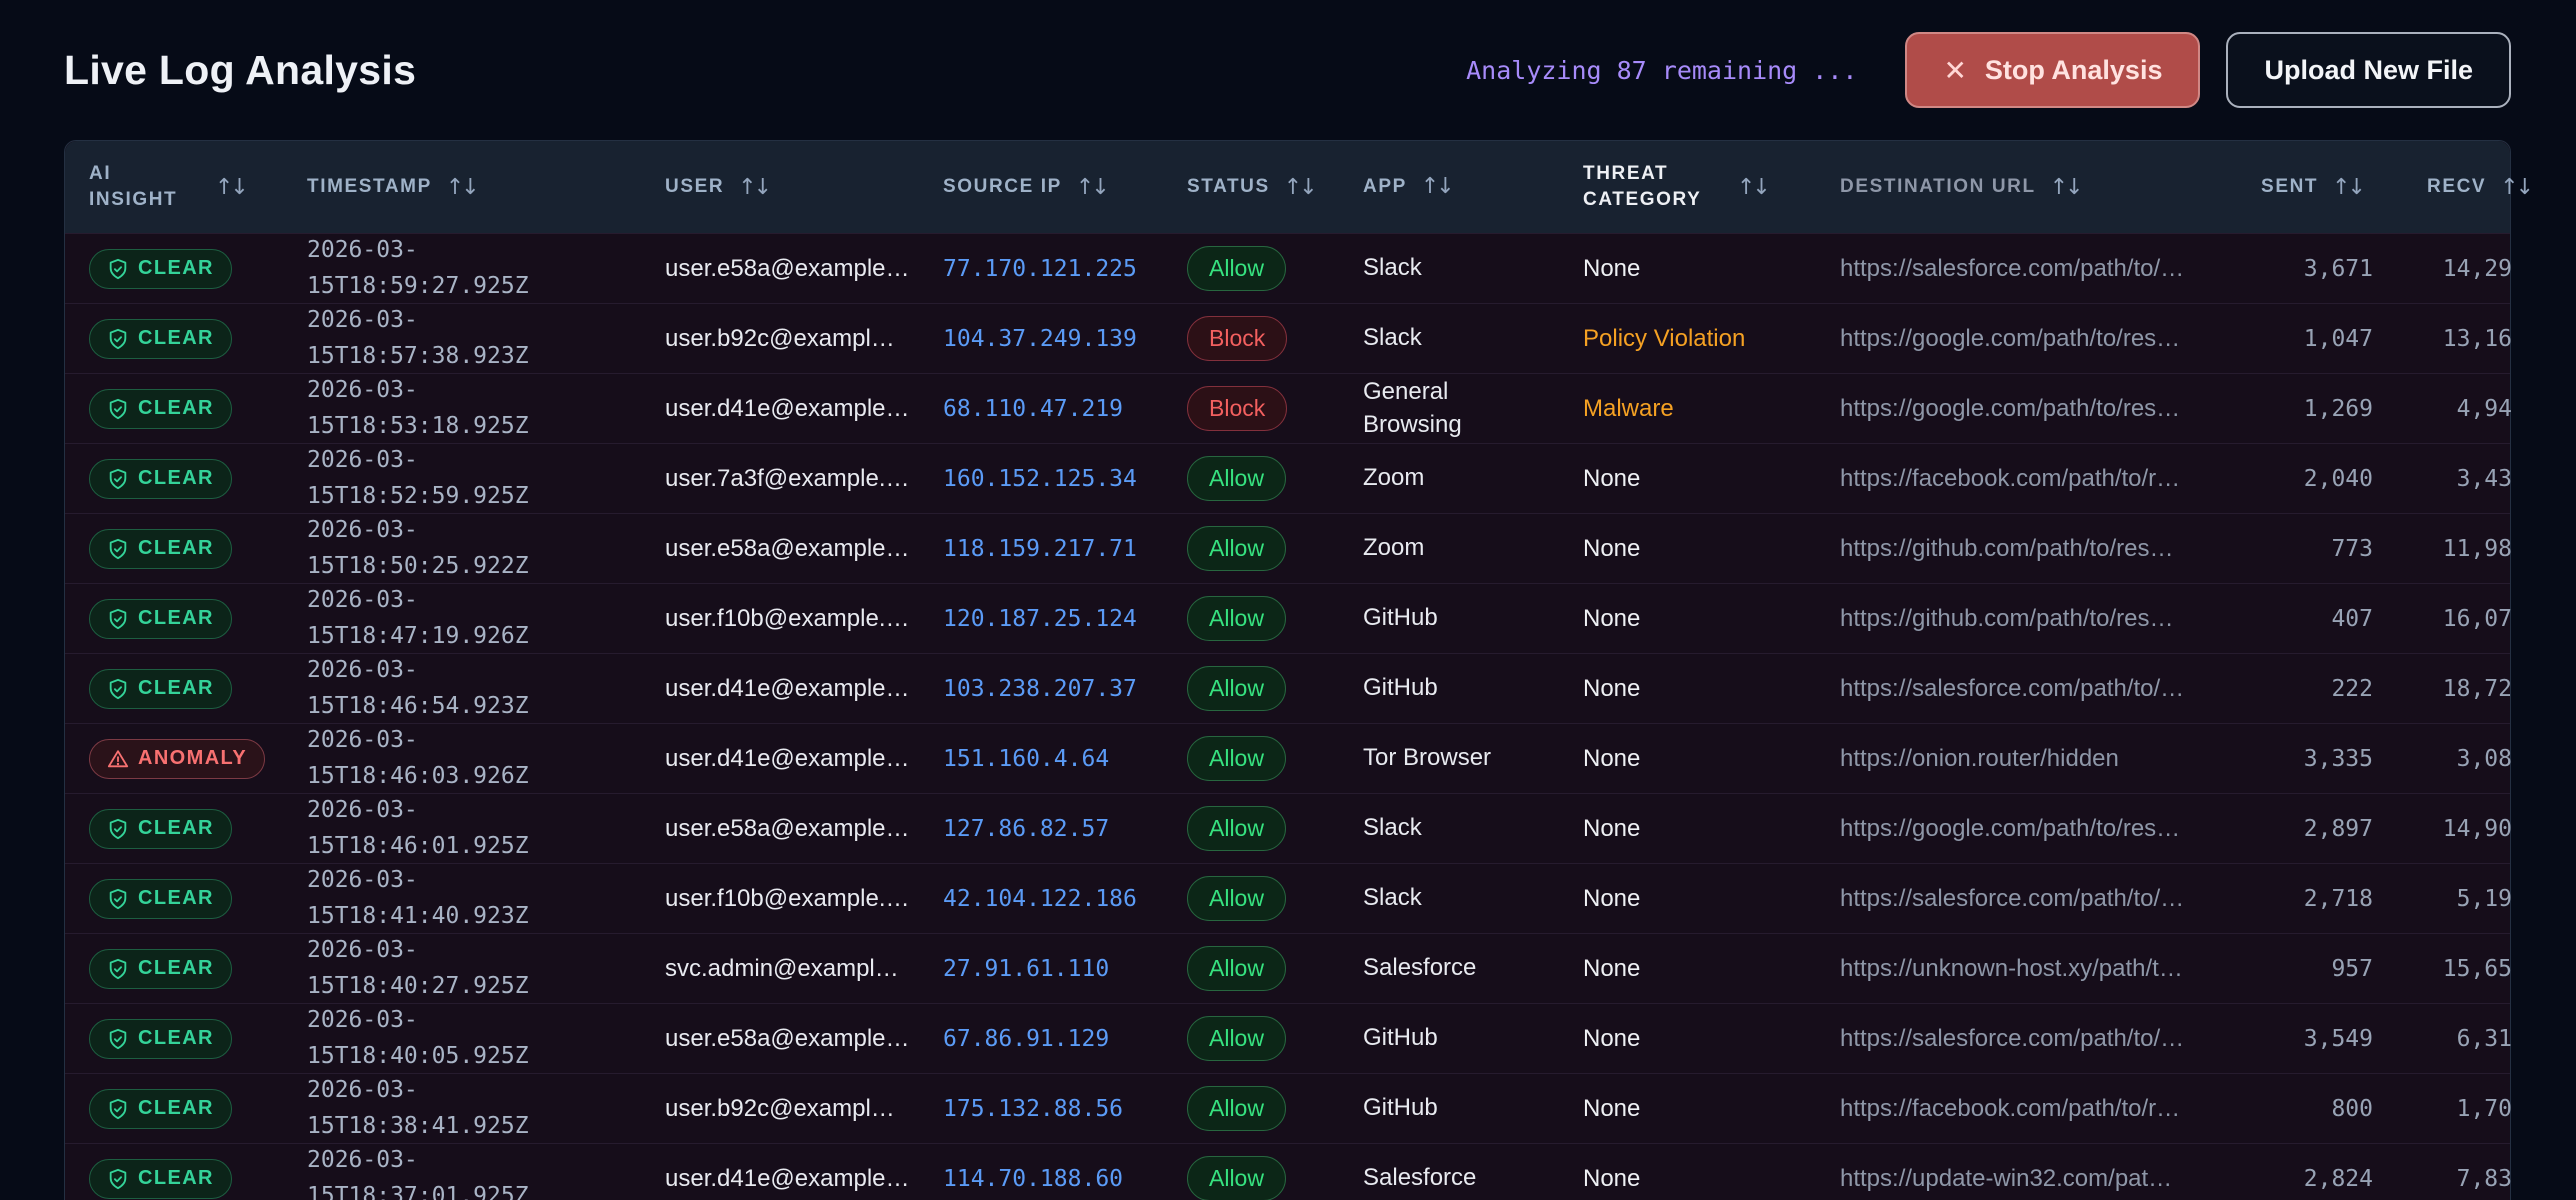 This screenshot has height=1200, width=2576. What do you see at coordinates (193, 758) in the screenshot?
I see `ai-insight-label: ANOMALY` at bounding box center [193, 758].